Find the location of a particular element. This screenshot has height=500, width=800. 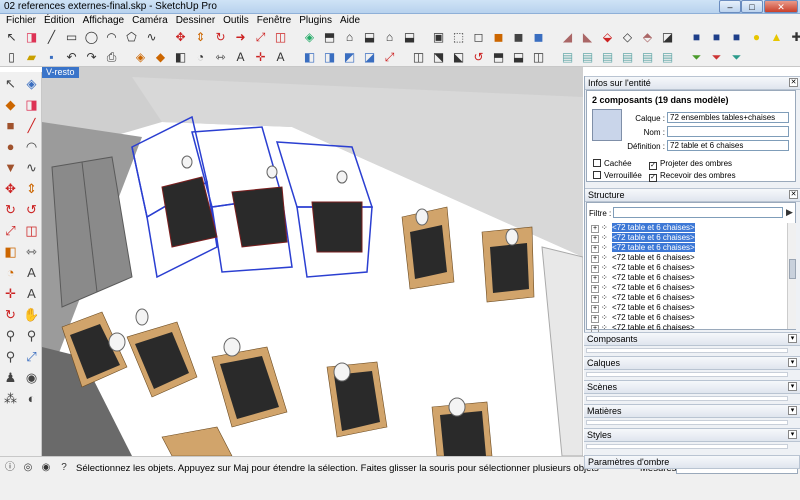

layer-stack-4-icon: ▤ is located at coordinates (627, 57).